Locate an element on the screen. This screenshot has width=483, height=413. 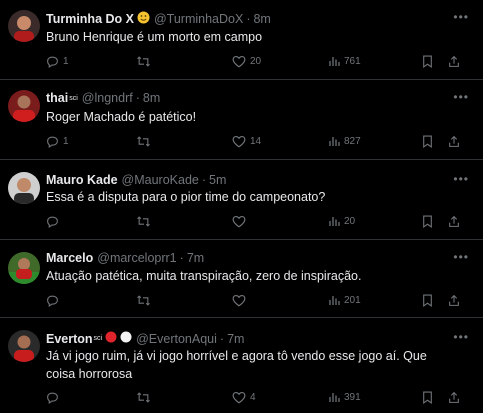
like-button: 20 is located at coordinates (246, 61).